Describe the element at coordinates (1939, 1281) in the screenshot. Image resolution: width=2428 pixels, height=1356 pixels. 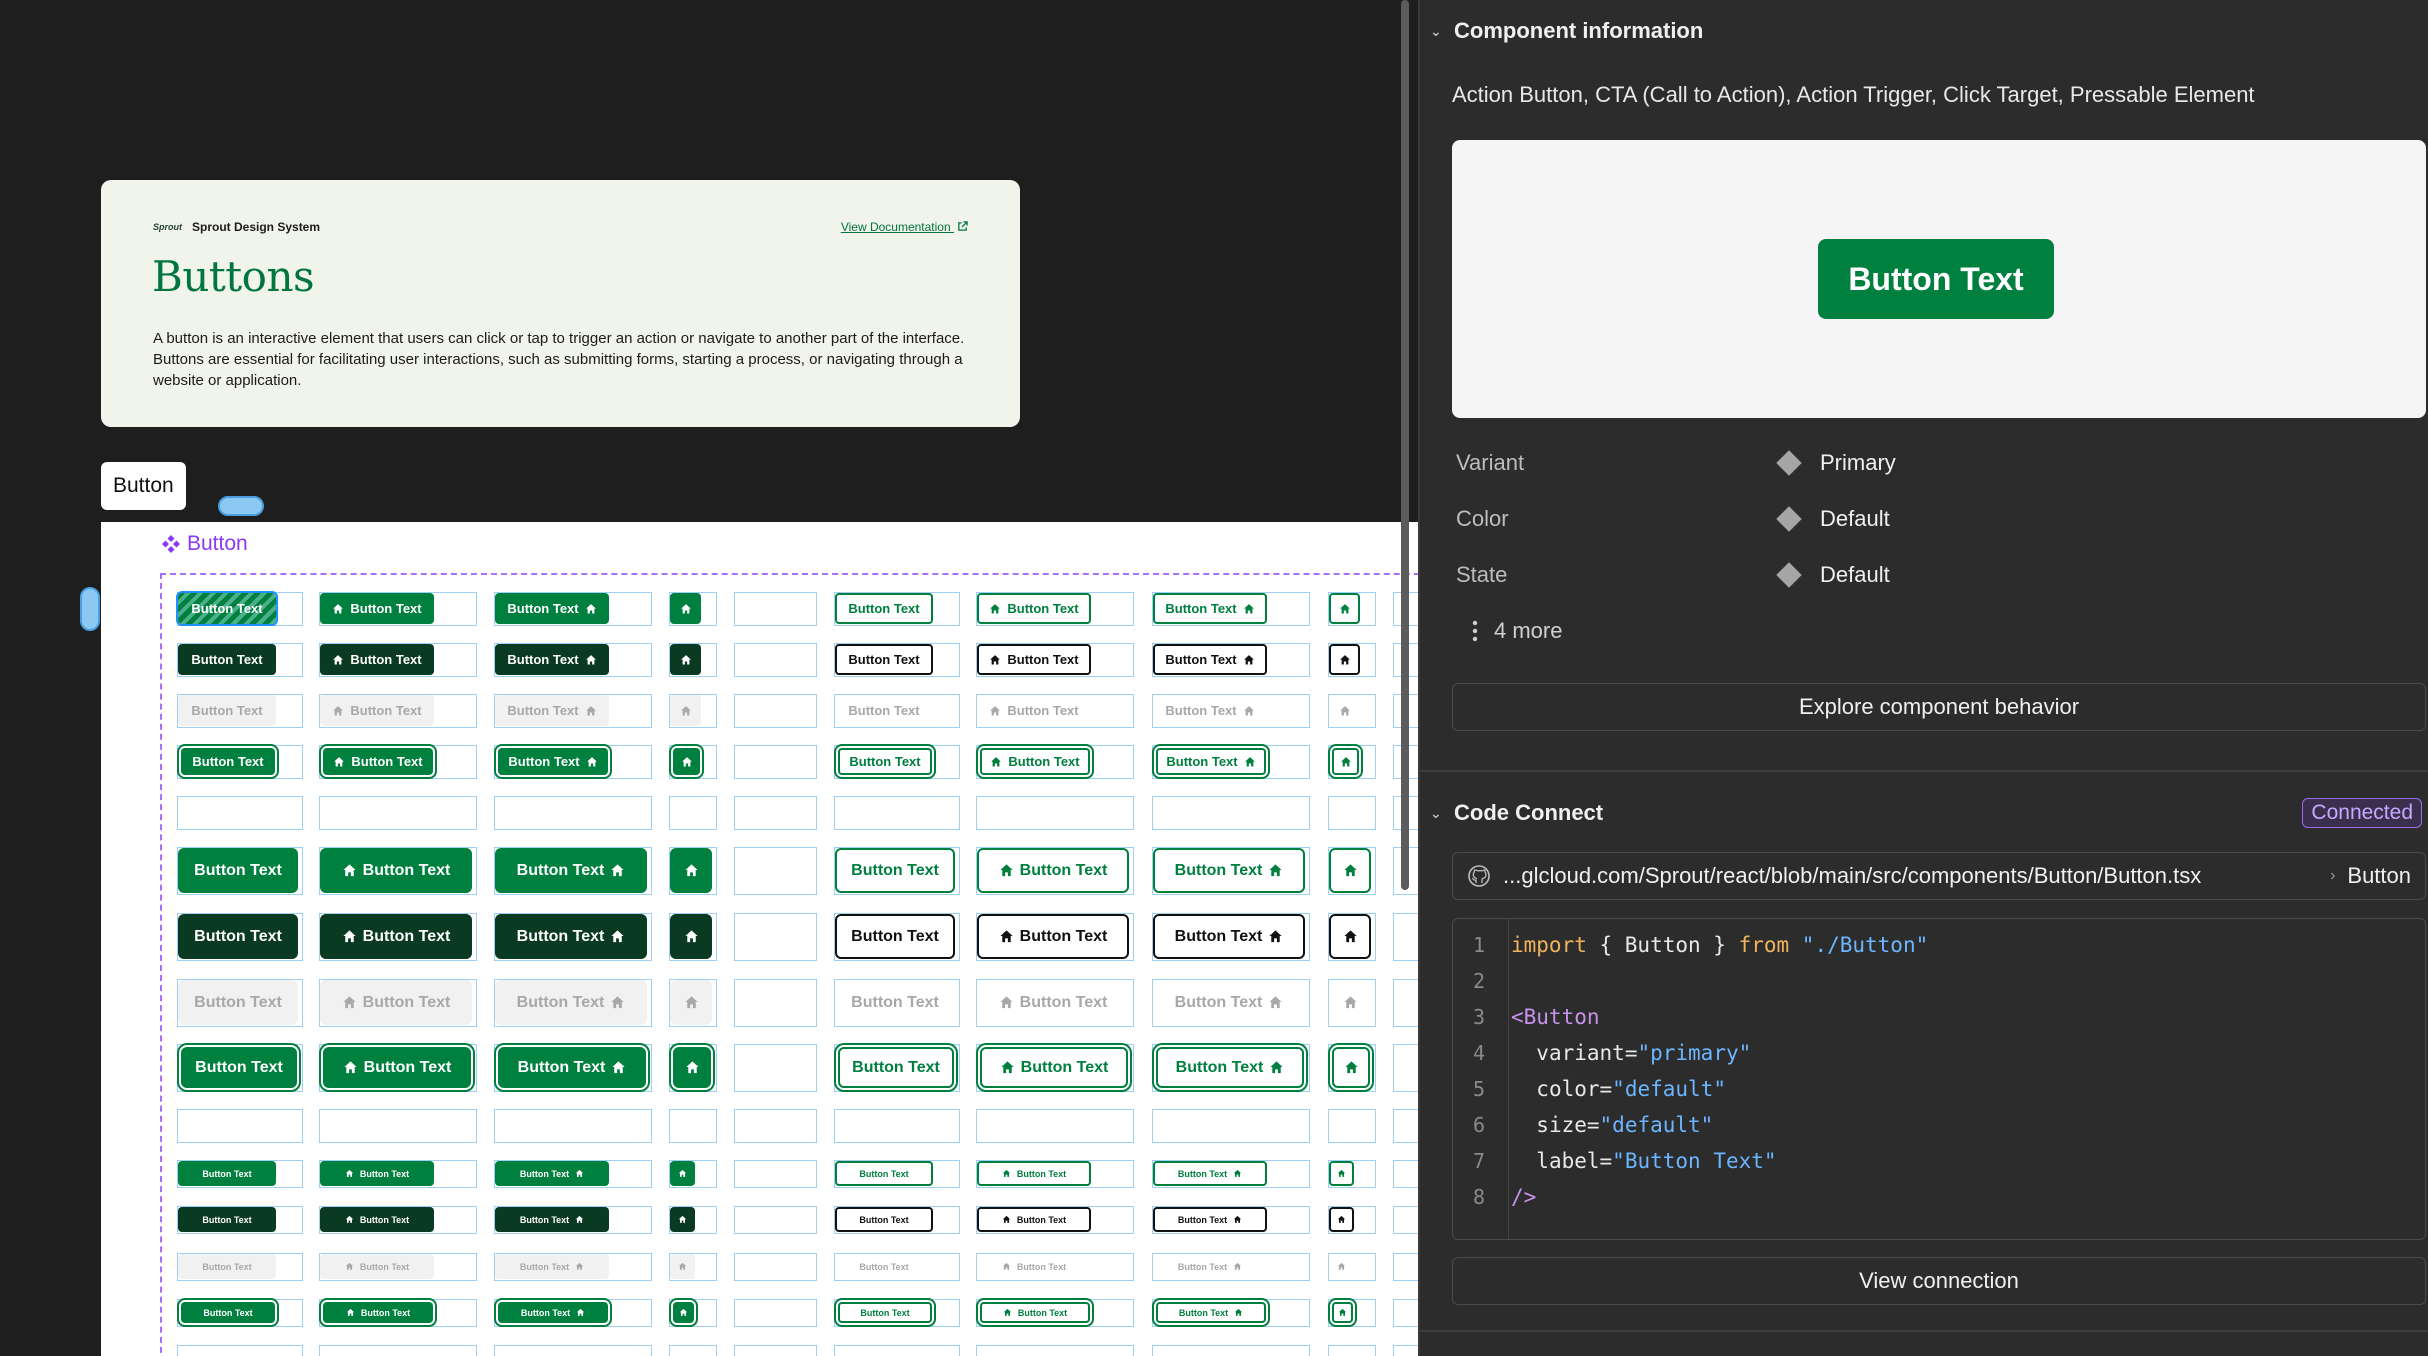
I see `view-connection-button: View connection` at that location.